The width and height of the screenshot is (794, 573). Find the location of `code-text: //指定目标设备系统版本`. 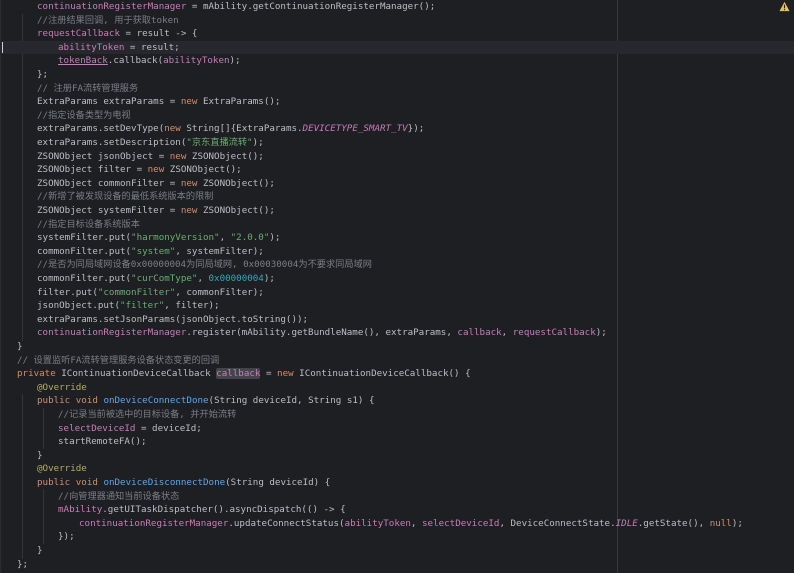

code-text: //指定目标设备系统版本 is located at coordinates (88, 224).